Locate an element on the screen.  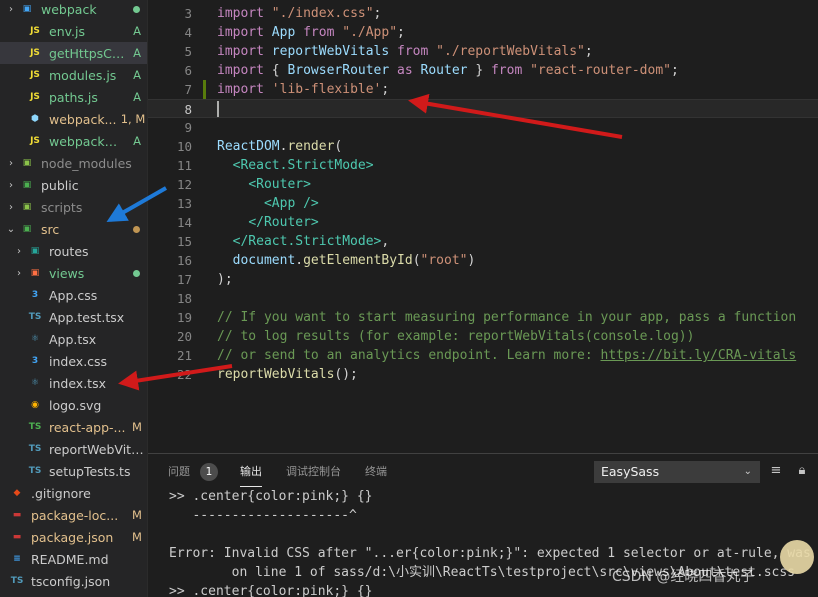
code-token: "./App" is located at coordinates (370, 32).